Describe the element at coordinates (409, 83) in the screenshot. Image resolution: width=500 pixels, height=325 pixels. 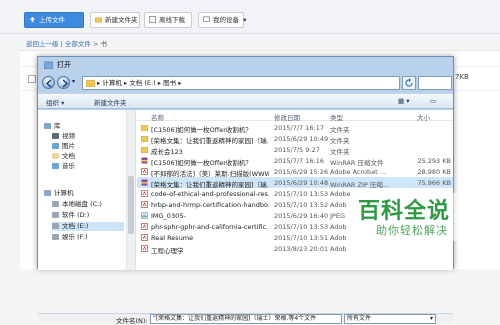
I see `refresh-button` at that location.